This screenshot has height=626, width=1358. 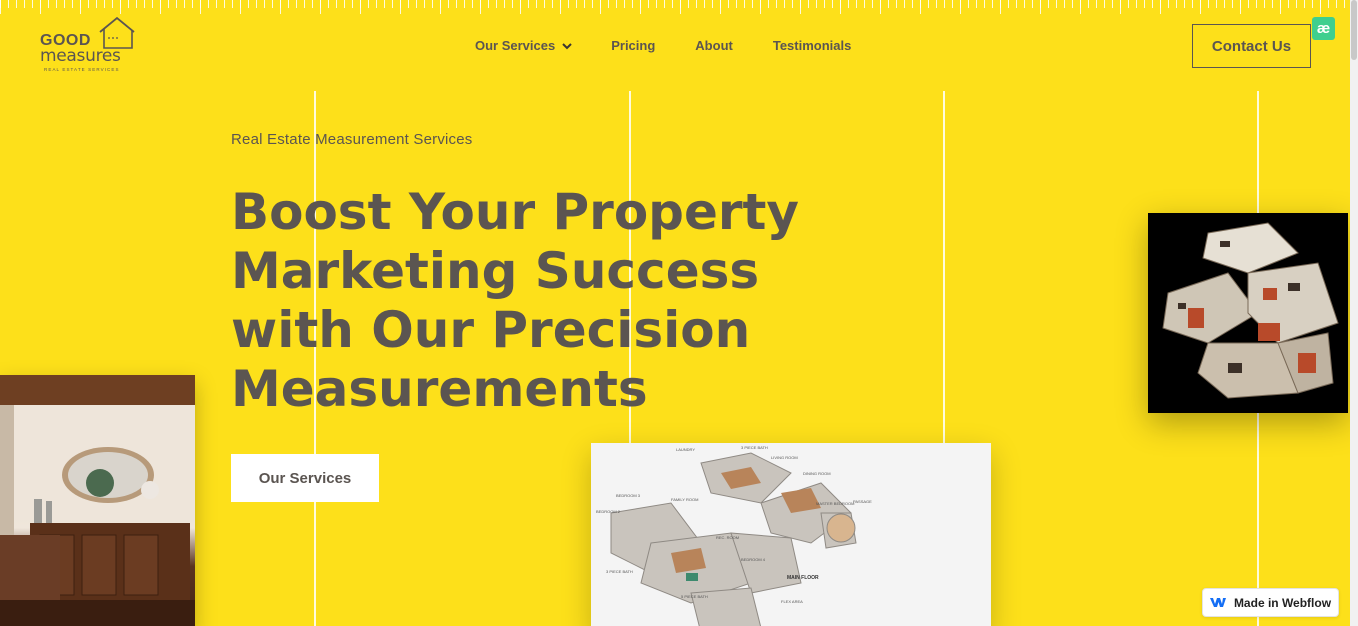 I want to click on headline-line: Measurements, so click(x=439, y=389).